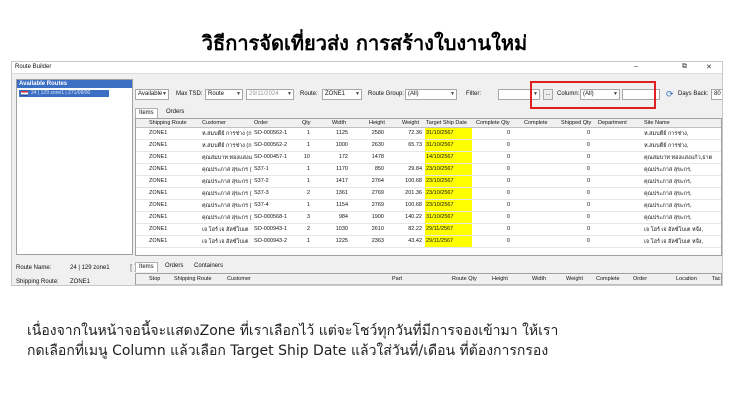 The image size is (729, 409). Describe the element at coordinates (574, 279) in the screenshot. I see `bcol-weight: Weight` at that location.